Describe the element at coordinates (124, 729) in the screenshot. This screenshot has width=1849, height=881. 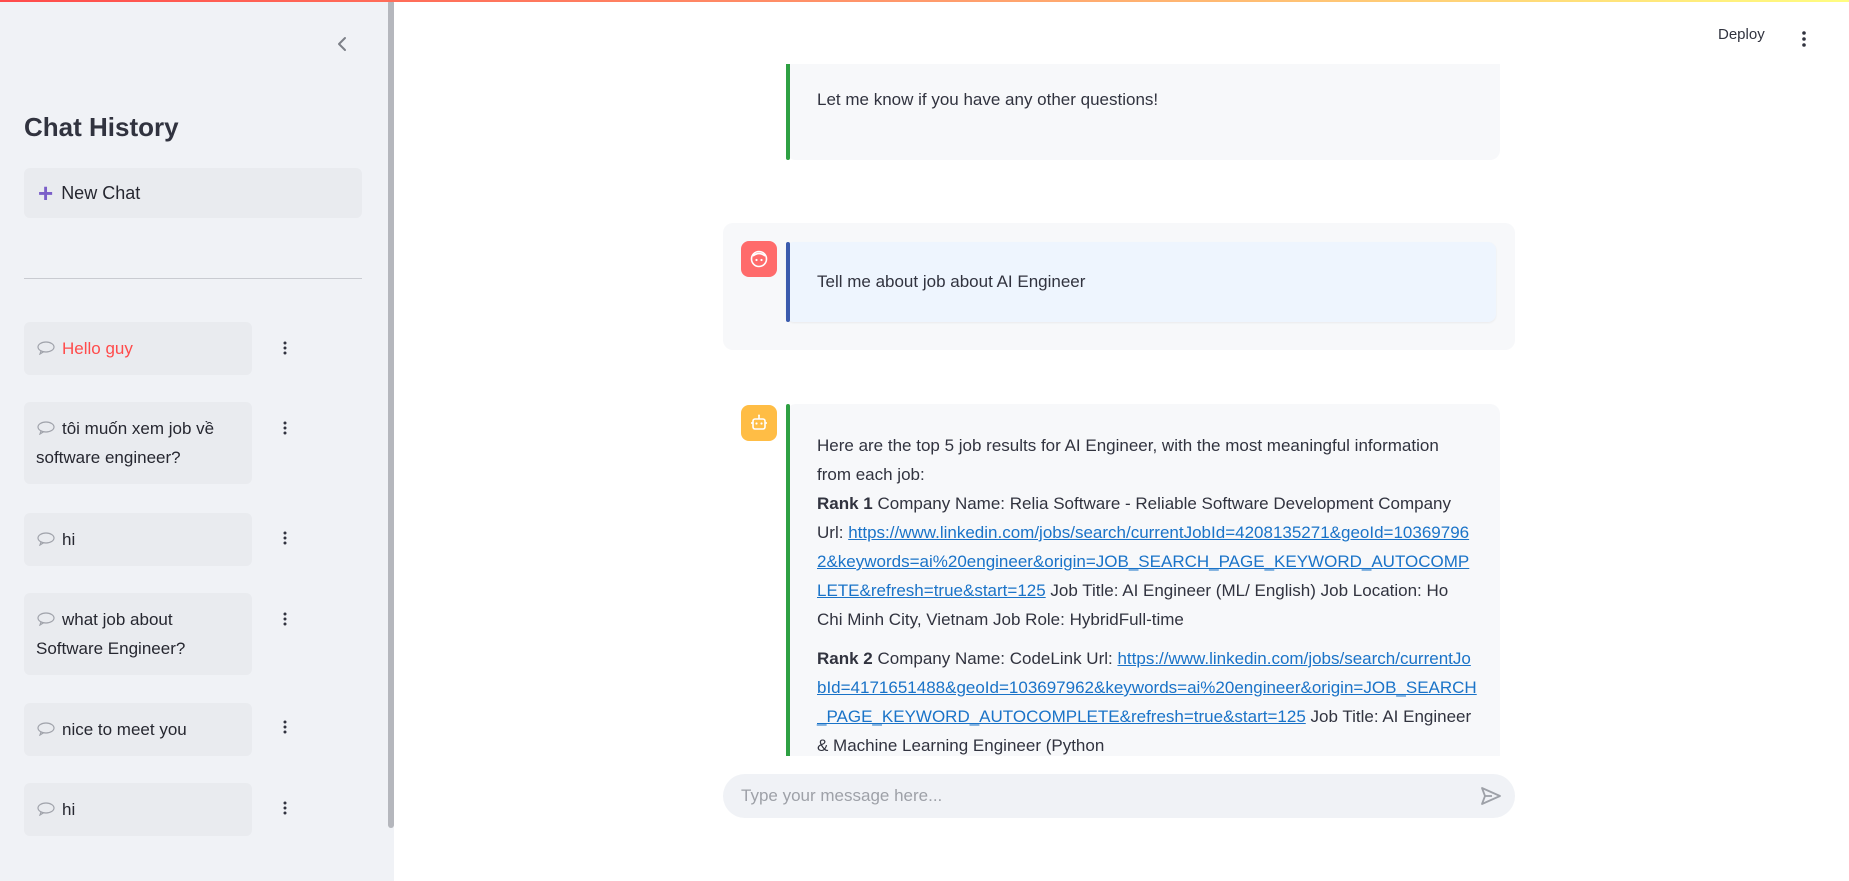
I see `chat-history-label: nice to meet you` at that location.